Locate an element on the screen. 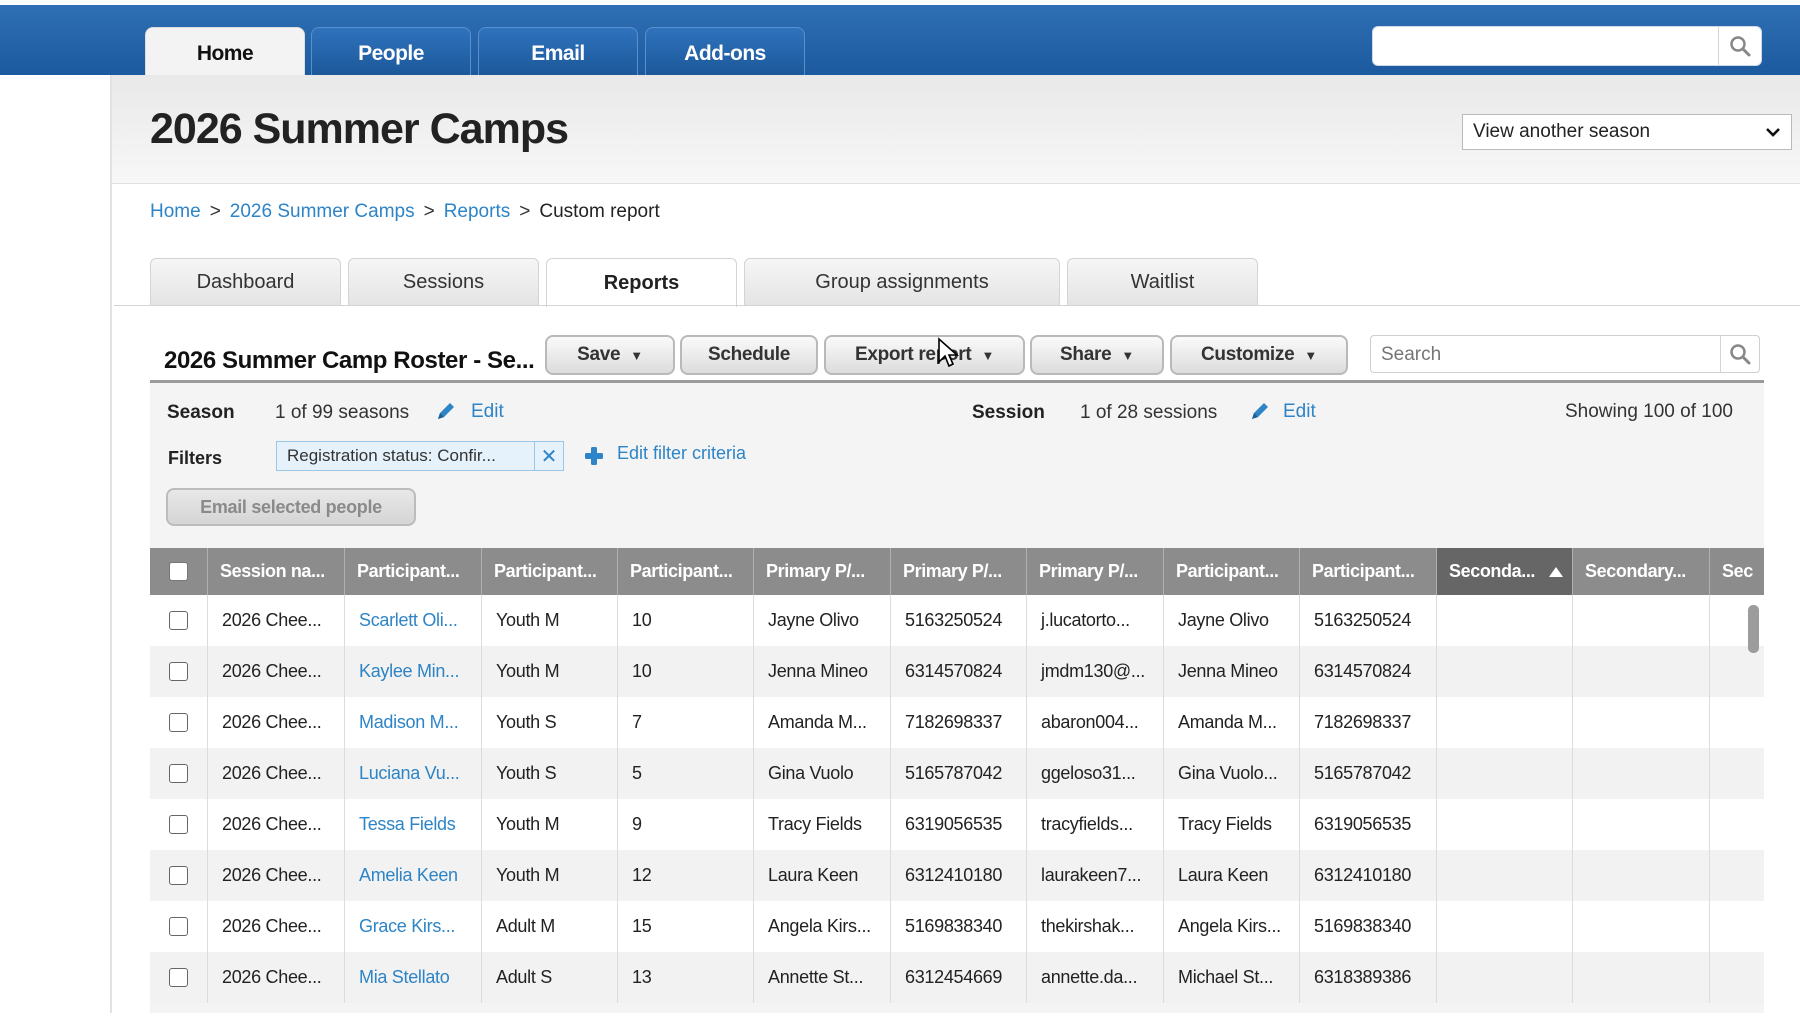 Image resolution: width=1800 pixels, height=1018 pixels. season-select: View another season is located at coordinates (1627, 132).